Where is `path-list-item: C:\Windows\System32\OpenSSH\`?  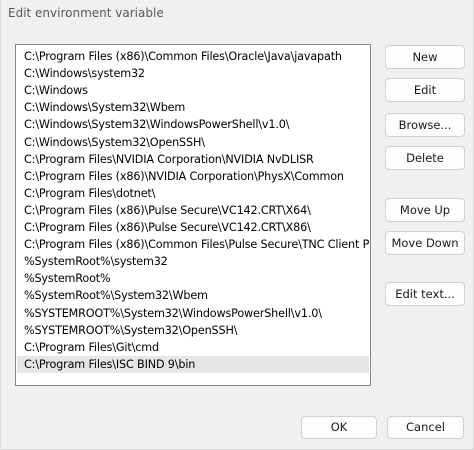
path-list-item: C:\Windows\System32\OpenSSH\ is located at coordinates (193, 142).